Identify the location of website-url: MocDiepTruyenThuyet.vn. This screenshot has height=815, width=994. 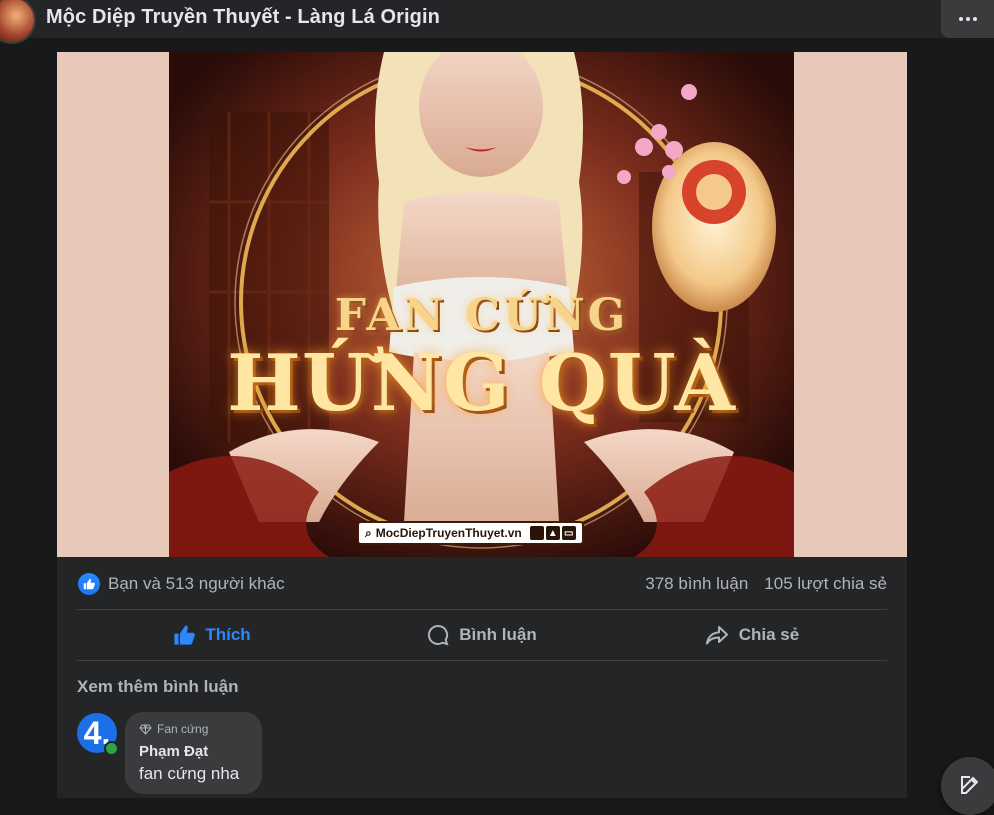
(448, 533).